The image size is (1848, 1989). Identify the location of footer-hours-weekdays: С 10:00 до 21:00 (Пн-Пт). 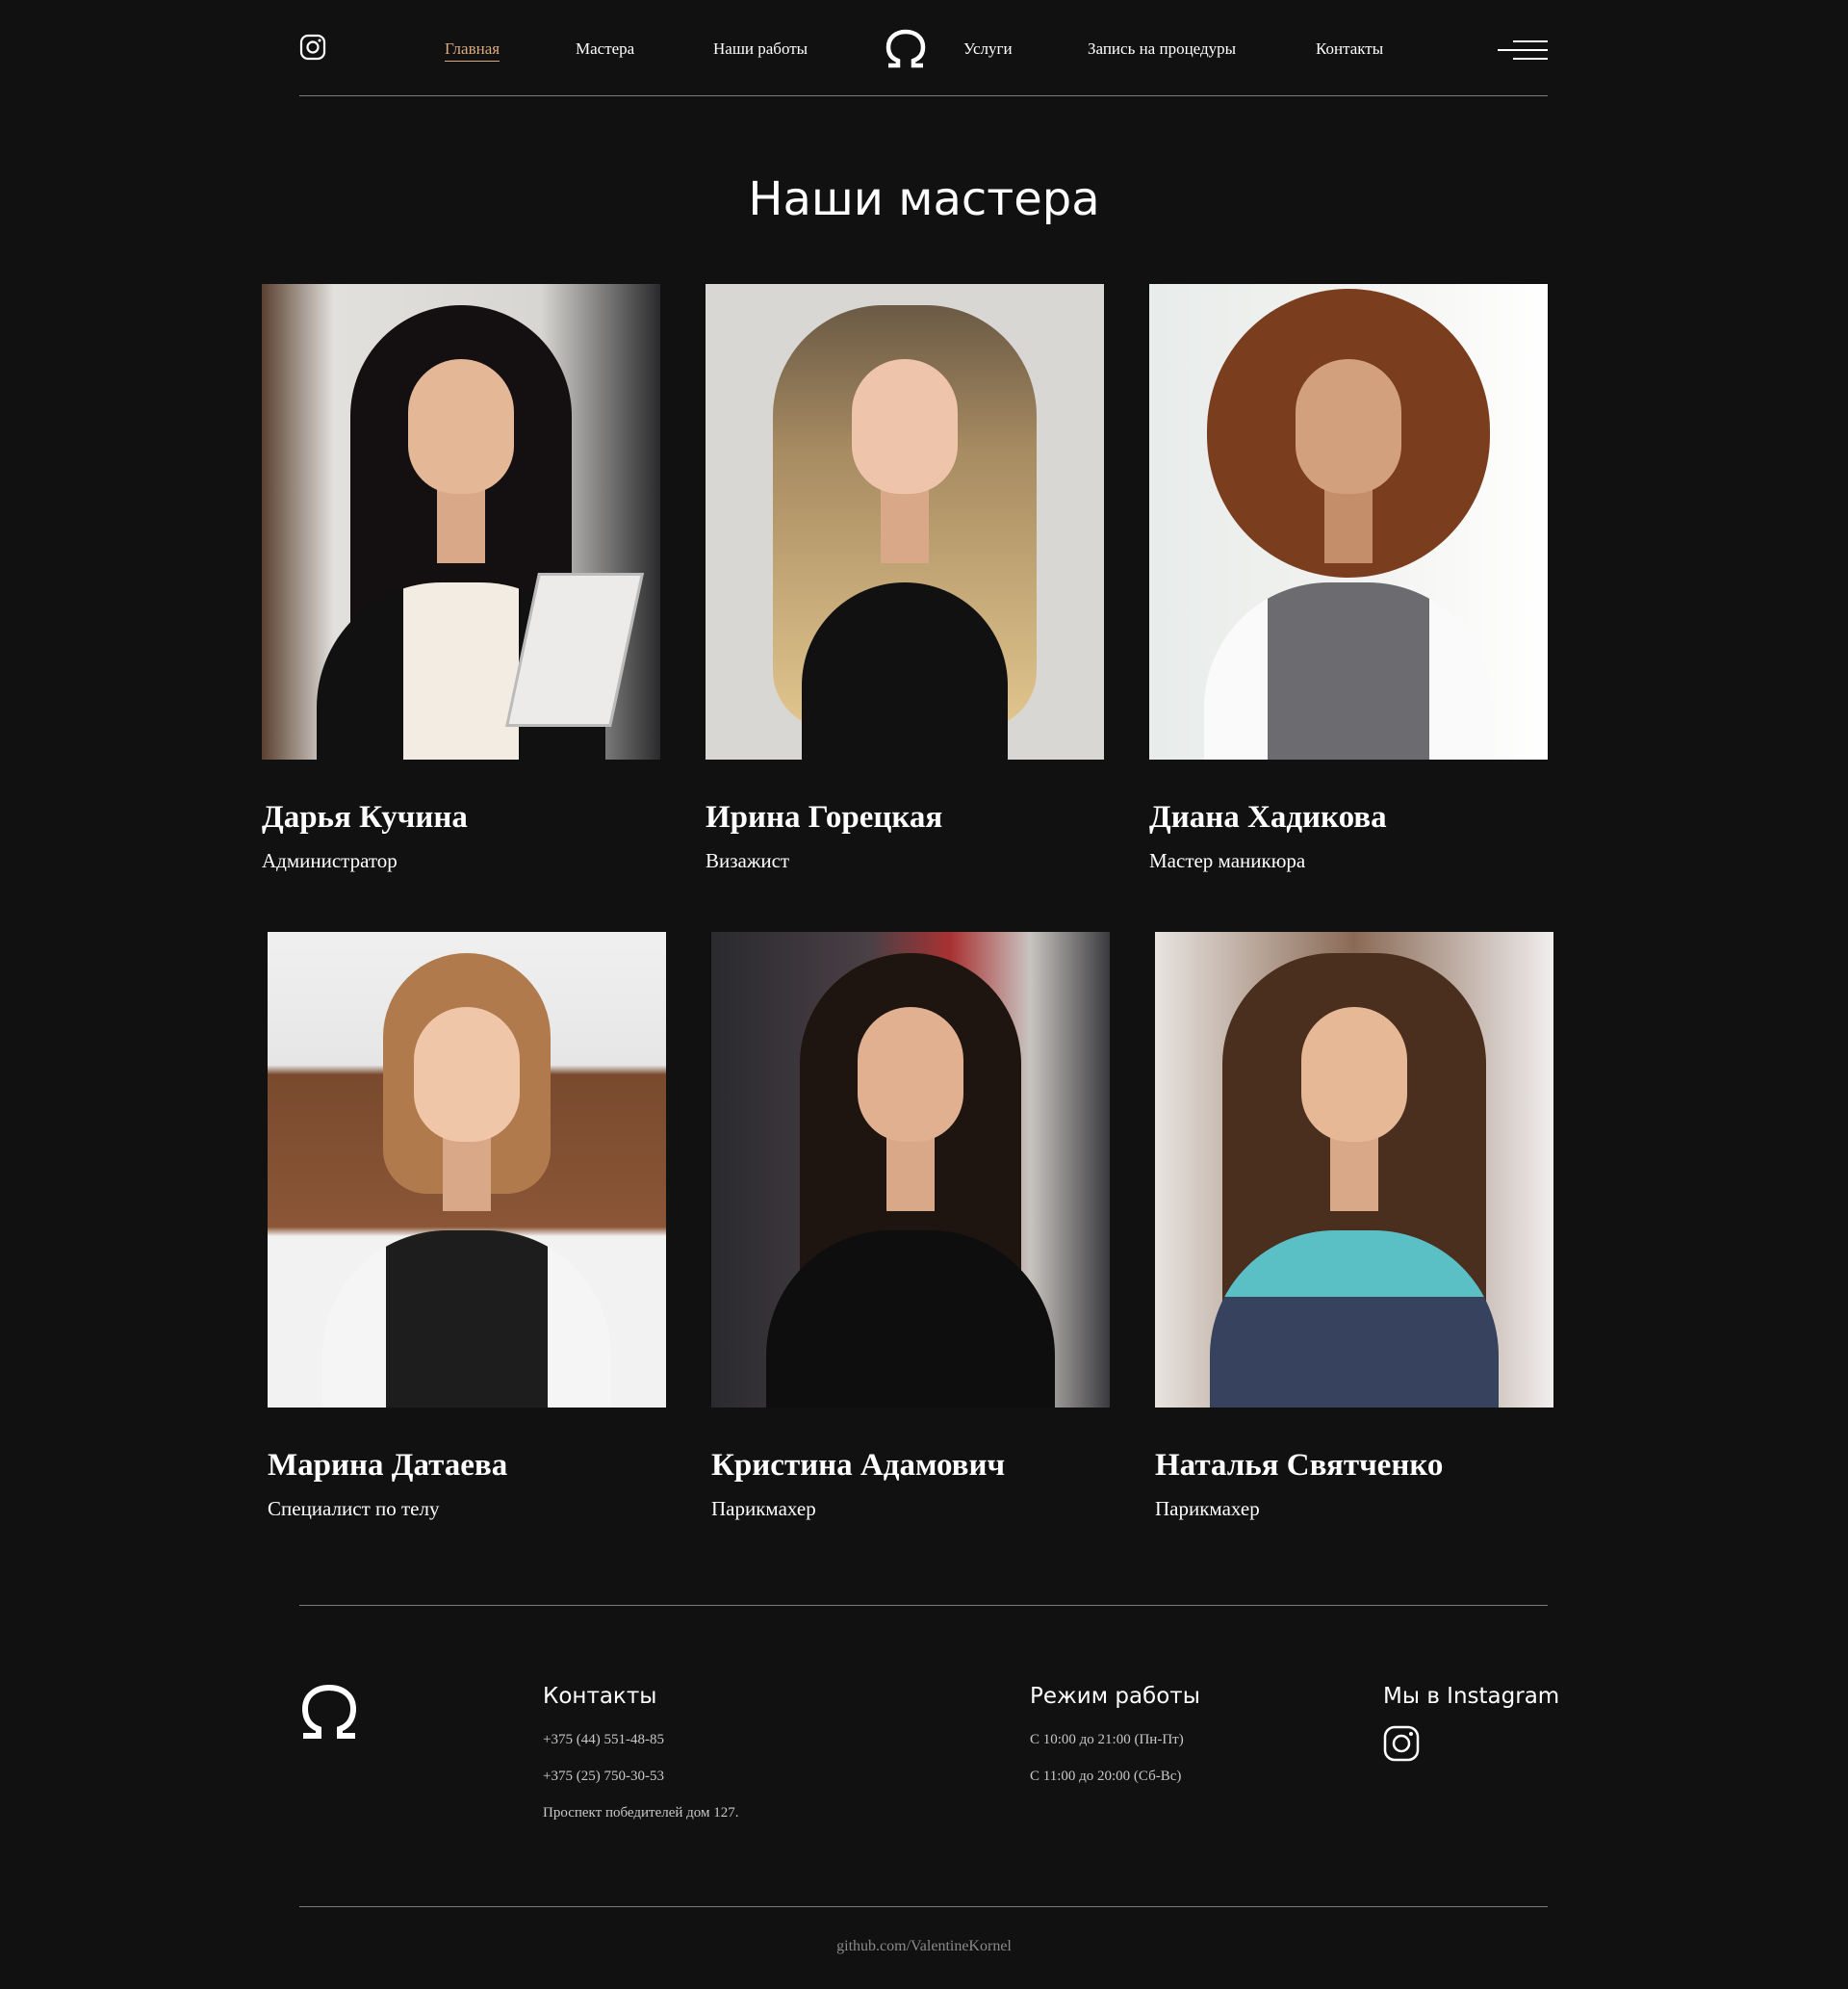
(1107, 1740).